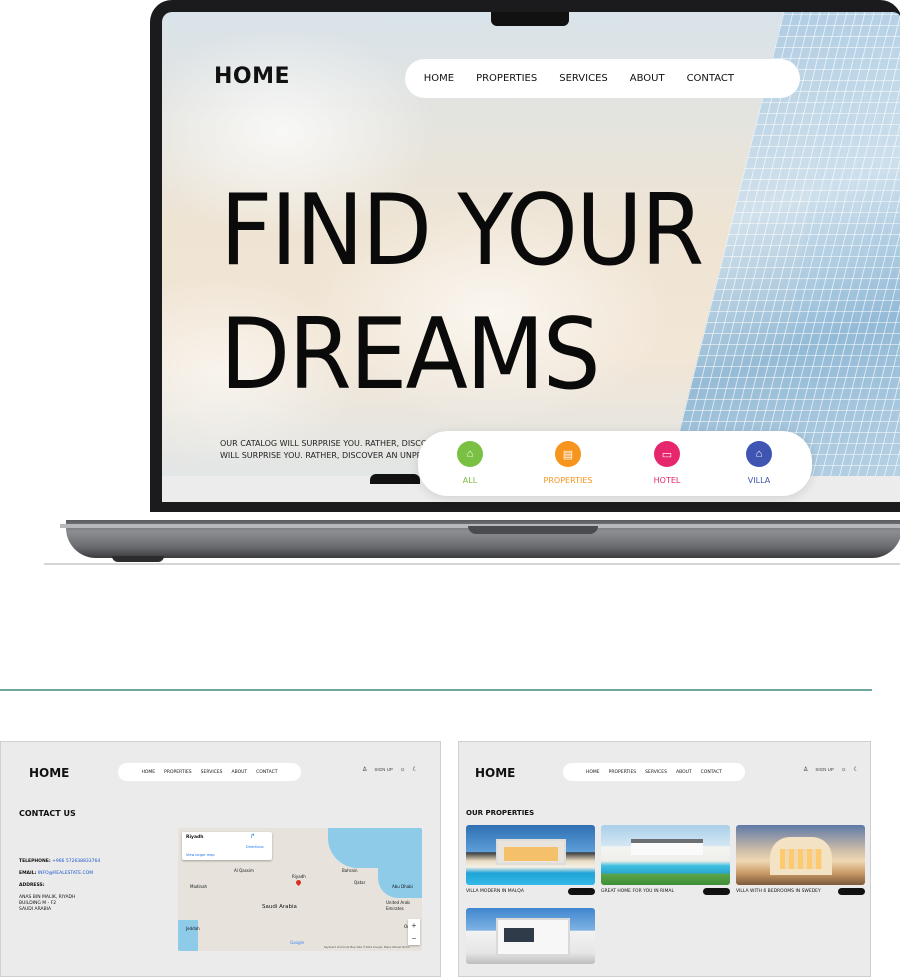 The image size is (900, 979). What do you see at coordinates (568, 480) in the screenshot?
I see `category-properties-label: PROPERTIES` at bounding box center [568, 480].